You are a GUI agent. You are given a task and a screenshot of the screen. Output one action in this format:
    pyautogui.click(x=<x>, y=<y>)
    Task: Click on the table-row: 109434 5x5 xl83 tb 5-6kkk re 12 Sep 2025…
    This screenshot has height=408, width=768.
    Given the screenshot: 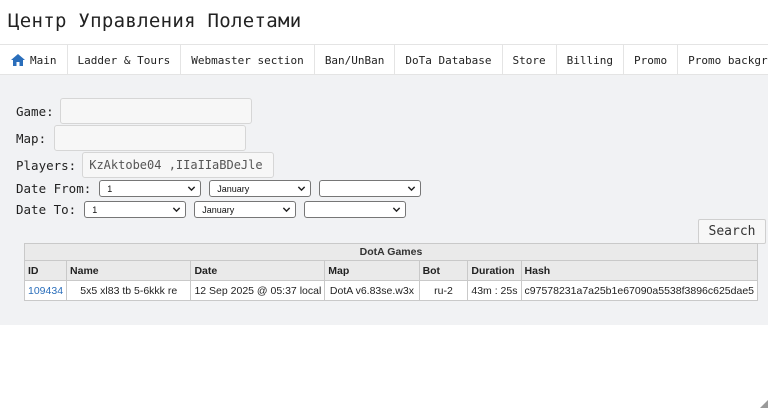 What is the action you would take?
    pyautogui.click(x=391, y=290)
    